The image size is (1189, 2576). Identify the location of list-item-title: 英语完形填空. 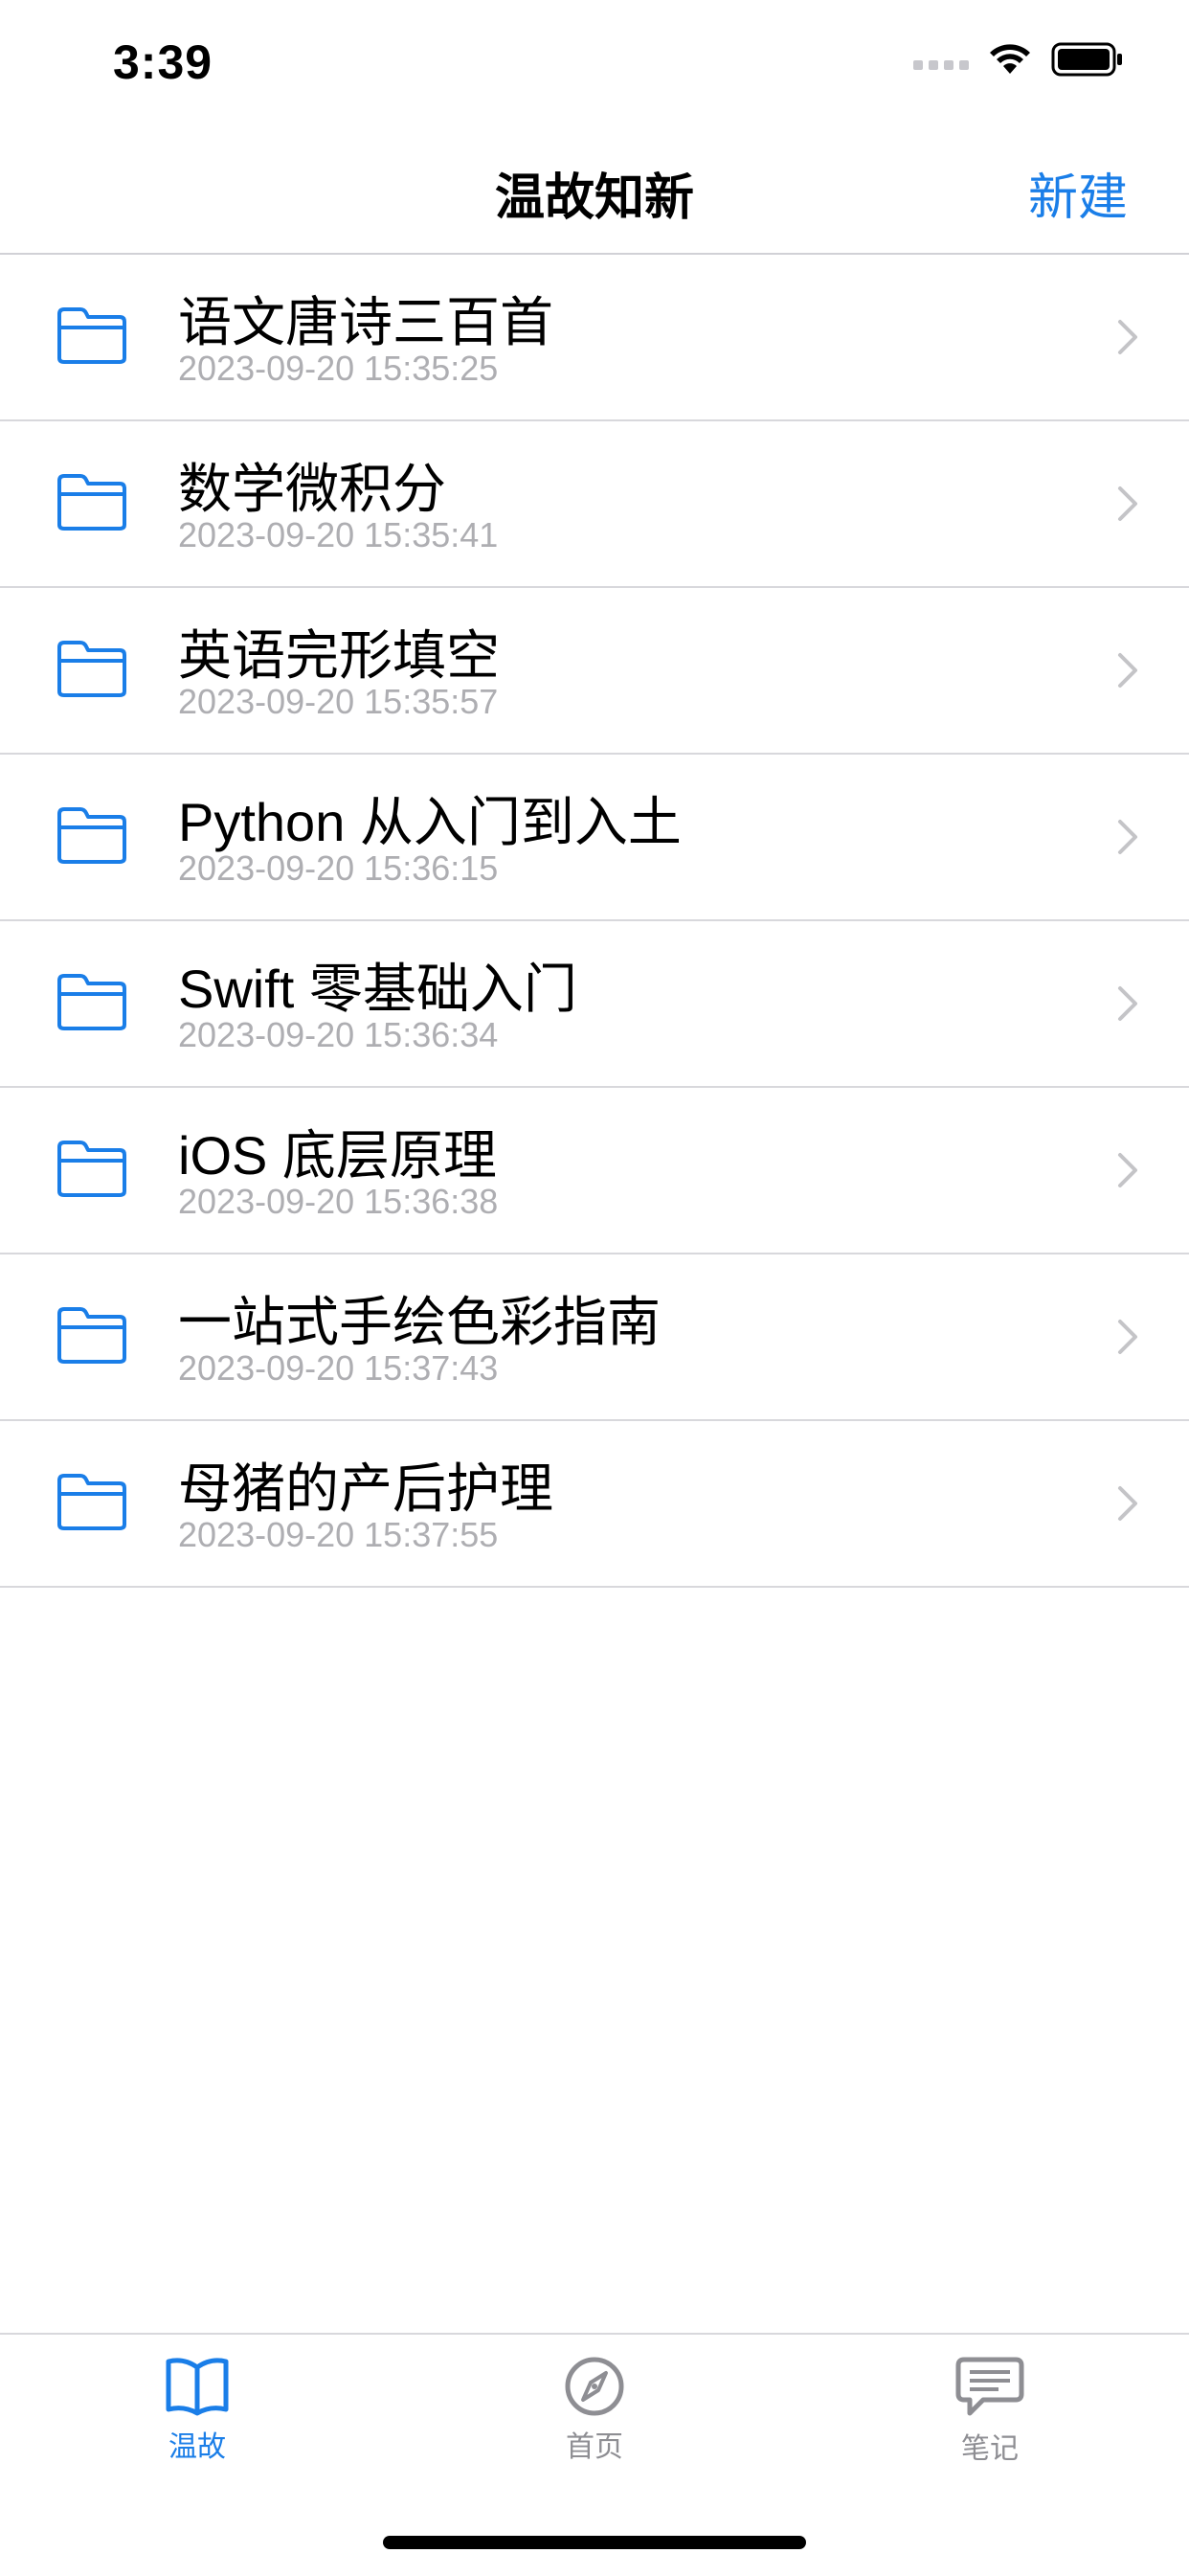
(339, 655).